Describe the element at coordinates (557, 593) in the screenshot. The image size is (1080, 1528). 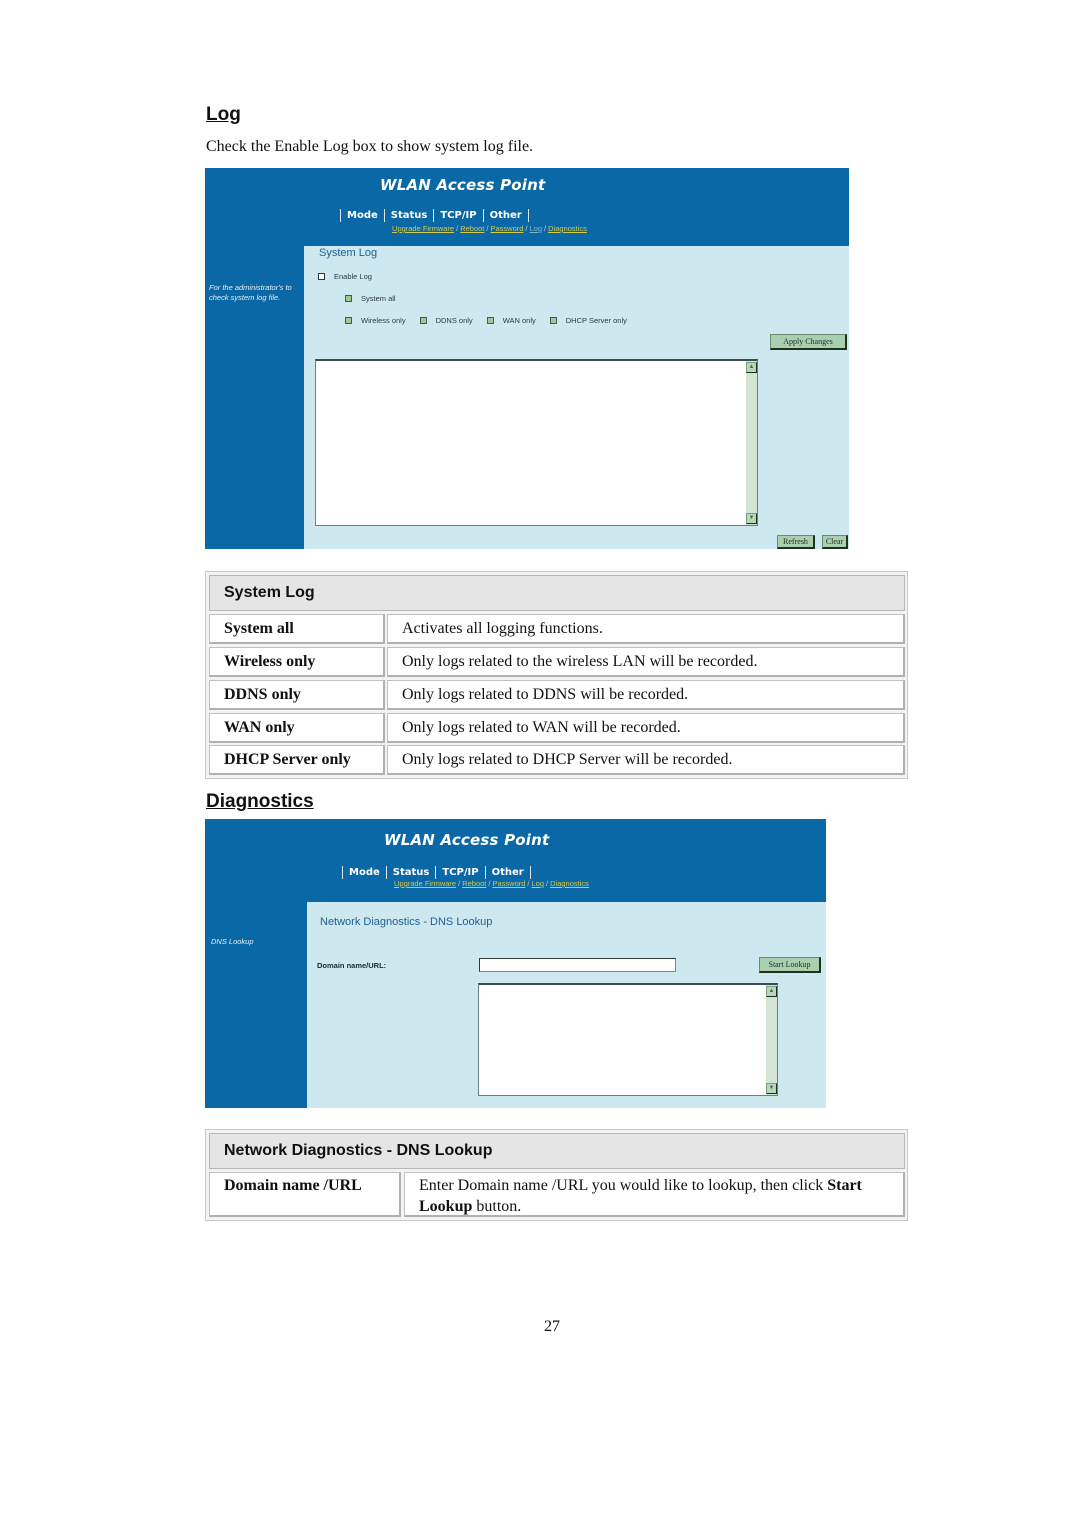
I see `system-log-table-title: System Log` at that location.